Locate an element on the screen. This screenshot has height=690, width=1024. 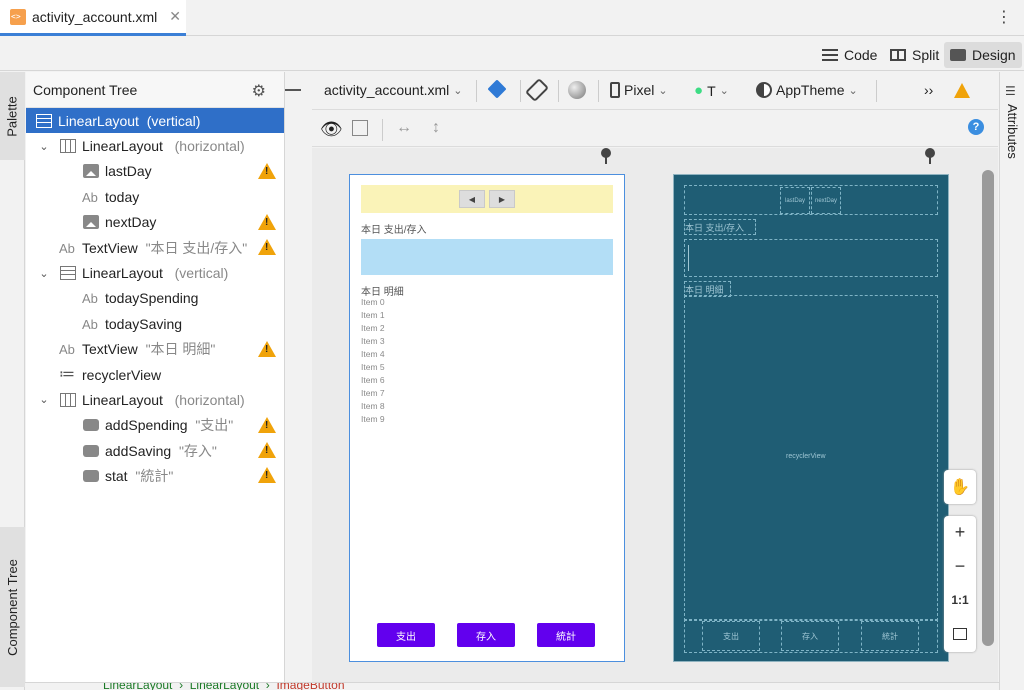
zoom-fit-button is located at coordinates (960, 634).